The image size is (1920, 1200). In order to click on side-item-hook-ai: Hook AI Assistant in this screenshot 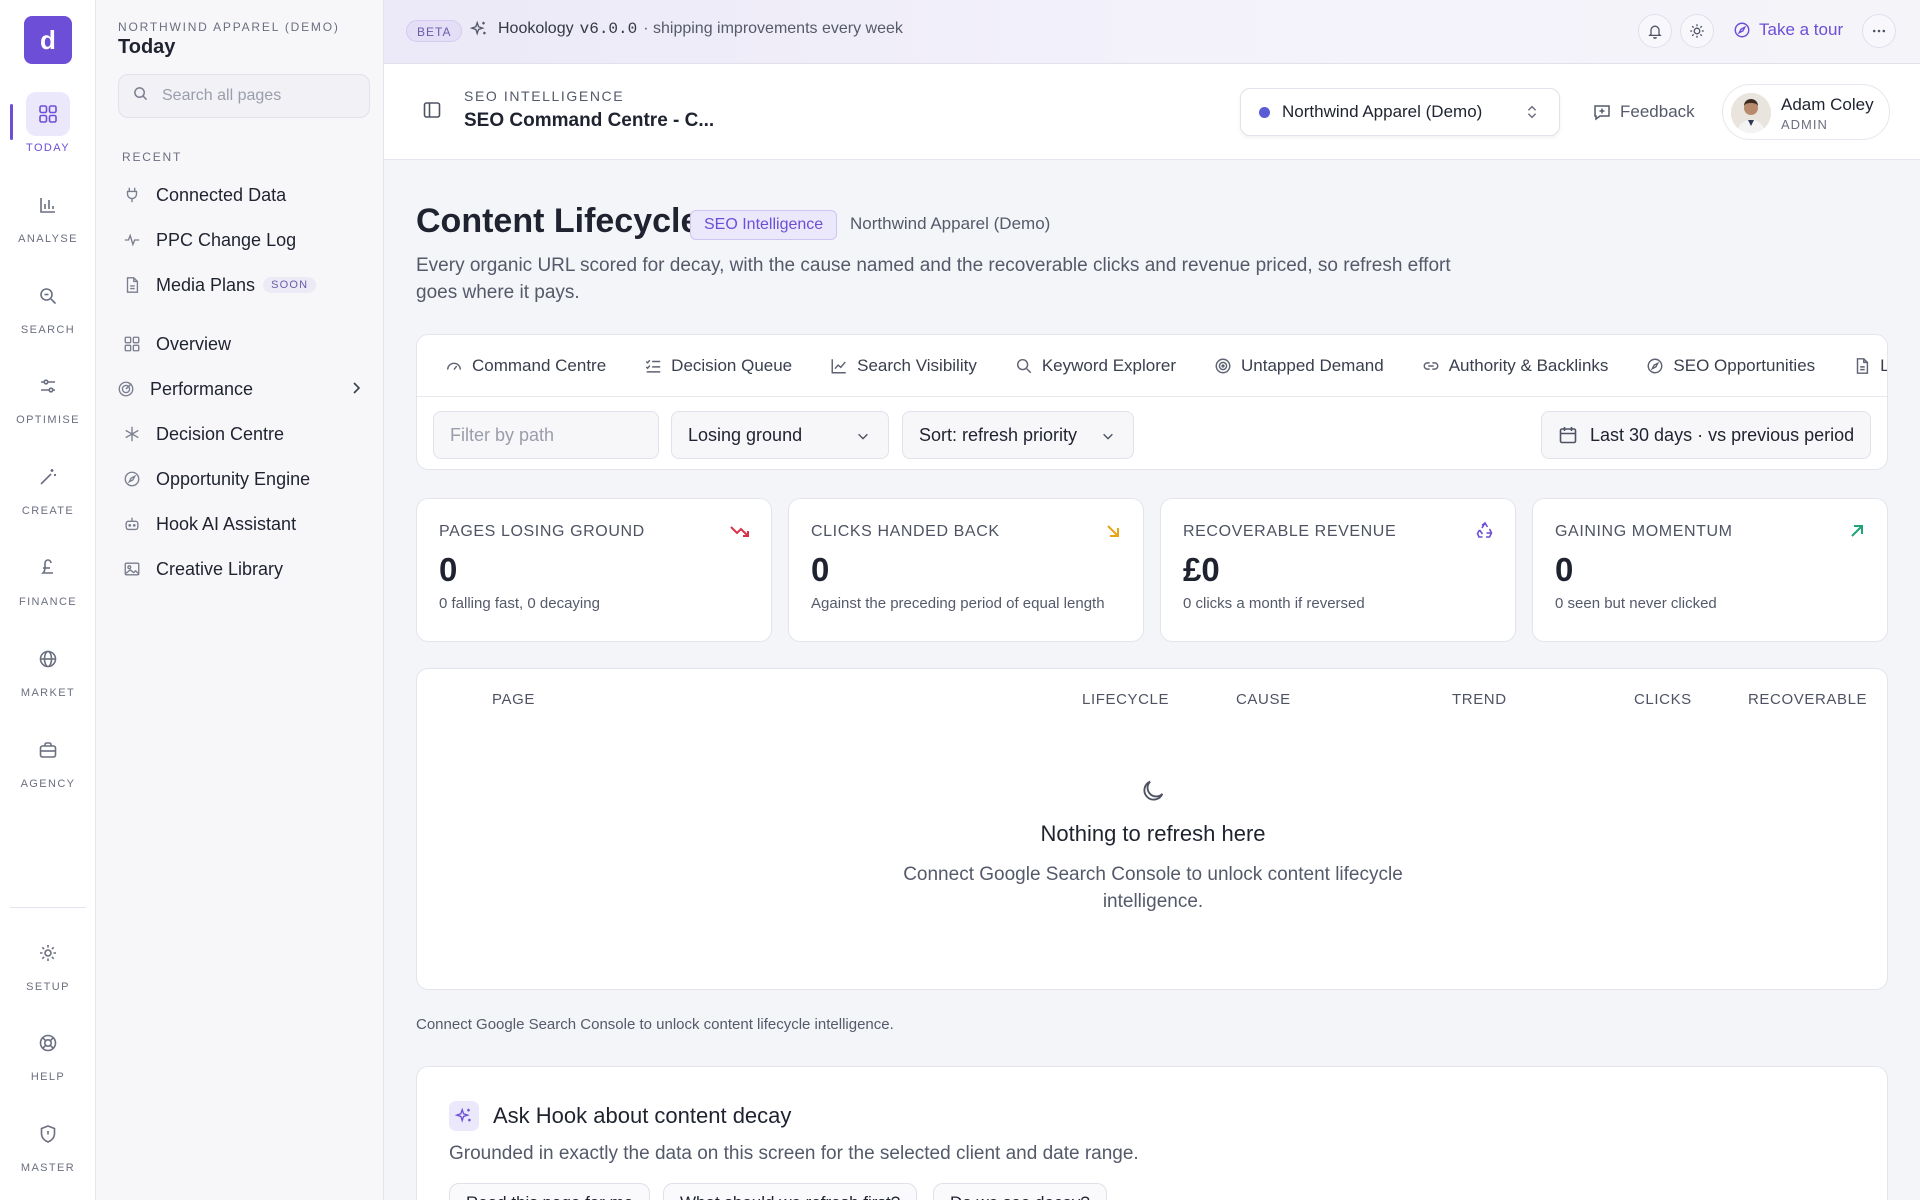, I will do `click(251, 524)`.